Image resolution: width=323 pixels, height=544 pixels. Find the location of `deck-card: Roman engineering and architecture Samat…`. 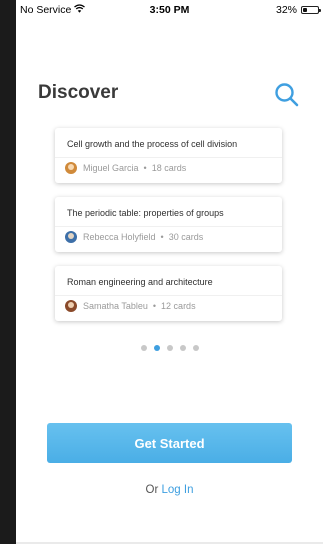

deck-card: Roman engineering and architecture Samat… is located at coordinates (168, 293).